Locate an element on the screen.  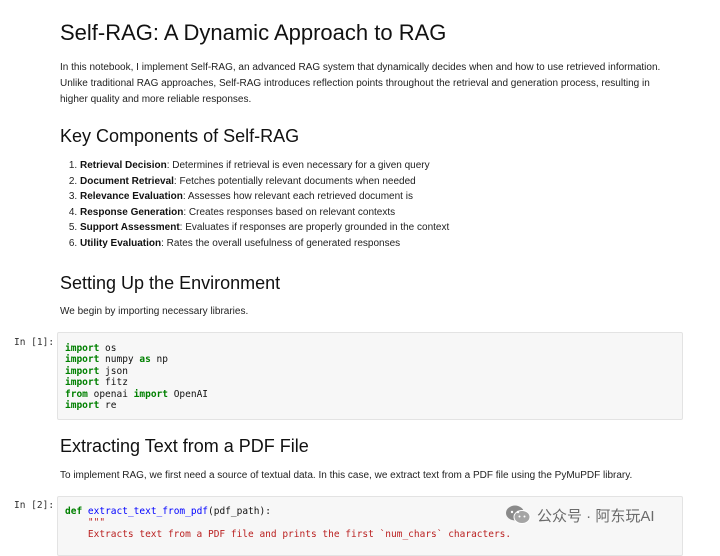
page-title: Self-RAG: A Dynamic Approach to RAG is located at coordinates (253, 32).